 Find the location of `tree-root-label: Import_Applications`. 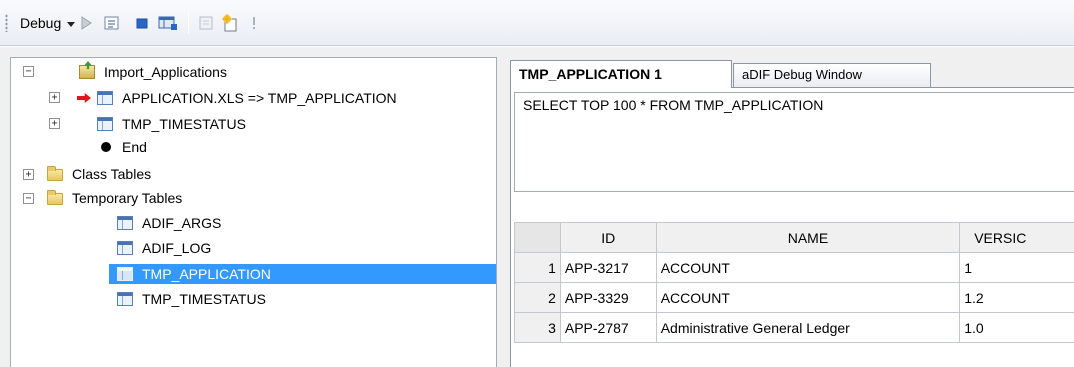

tree-root-label: Import_Applications is located at coordinates (165, 72).